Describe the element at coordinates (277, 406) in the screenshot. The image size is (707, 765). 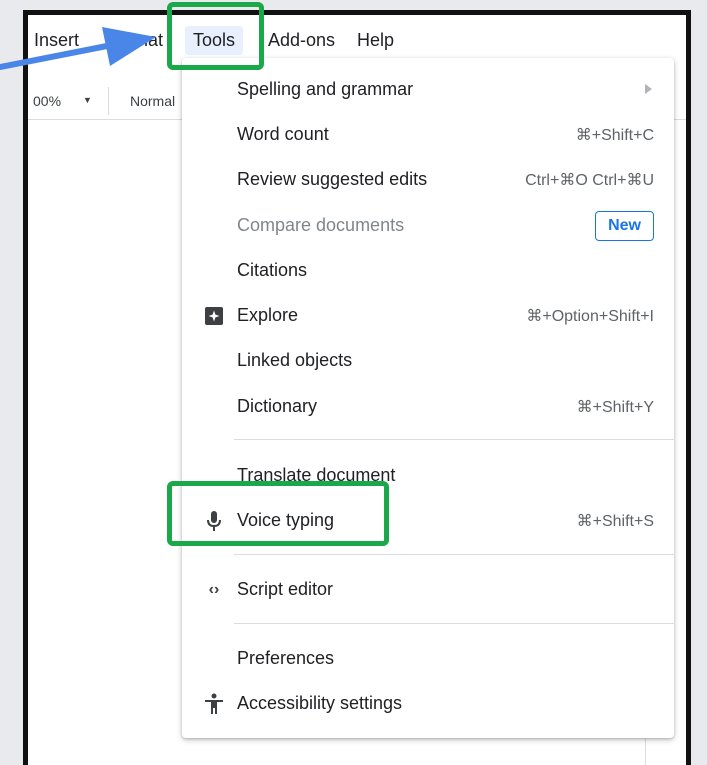
I see `menu-item-label: Dictionary` at that location.